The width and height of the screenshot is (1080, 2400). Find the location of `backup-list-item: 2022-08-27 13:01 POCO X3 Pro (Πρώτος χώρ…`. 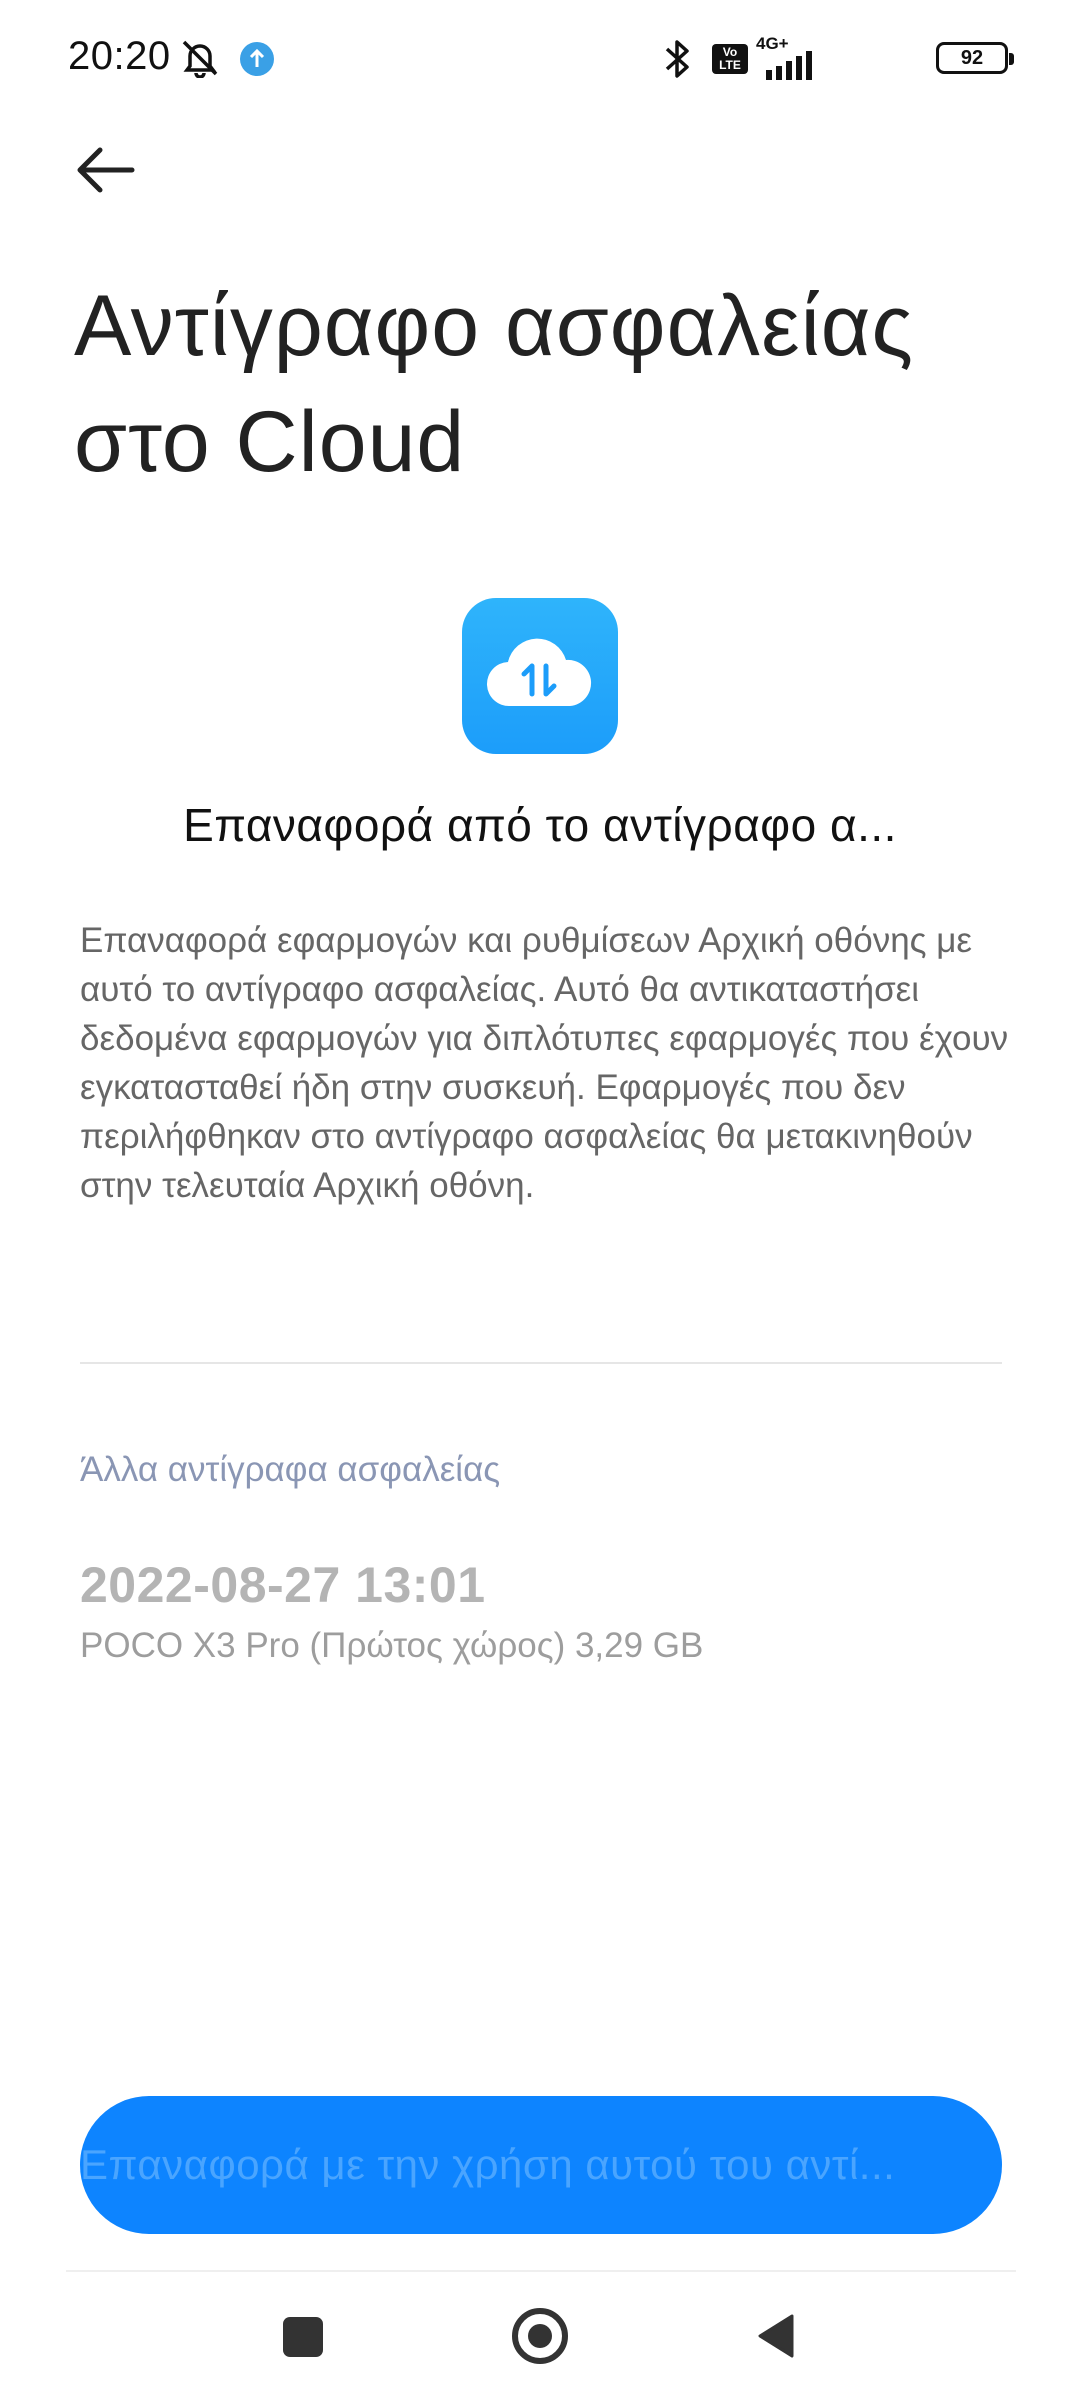

backup-list-item: 2022-08-27 13:01 POCO X3 Pro (Πρώτος χώρ… is located at coordinates (540, 1611).